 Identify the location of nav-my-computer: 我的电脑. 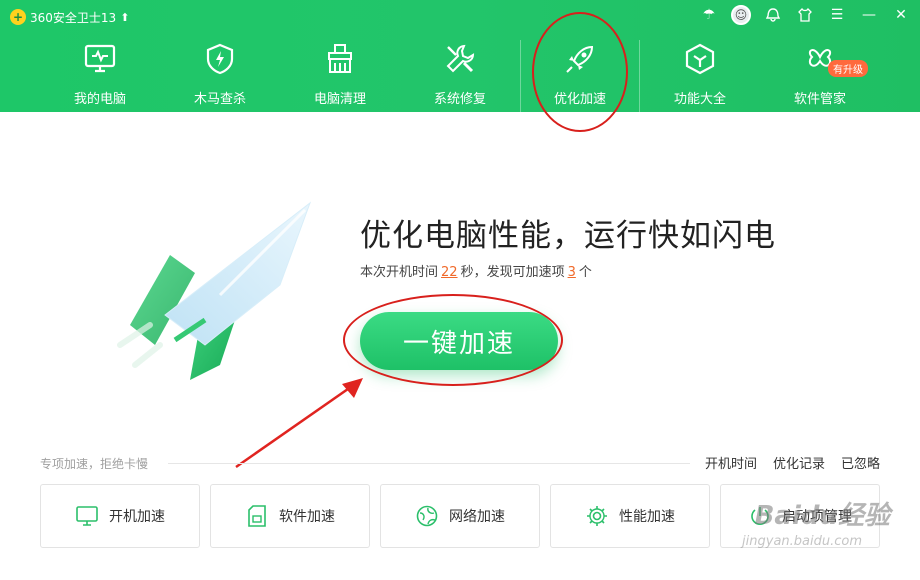
(100, 76).